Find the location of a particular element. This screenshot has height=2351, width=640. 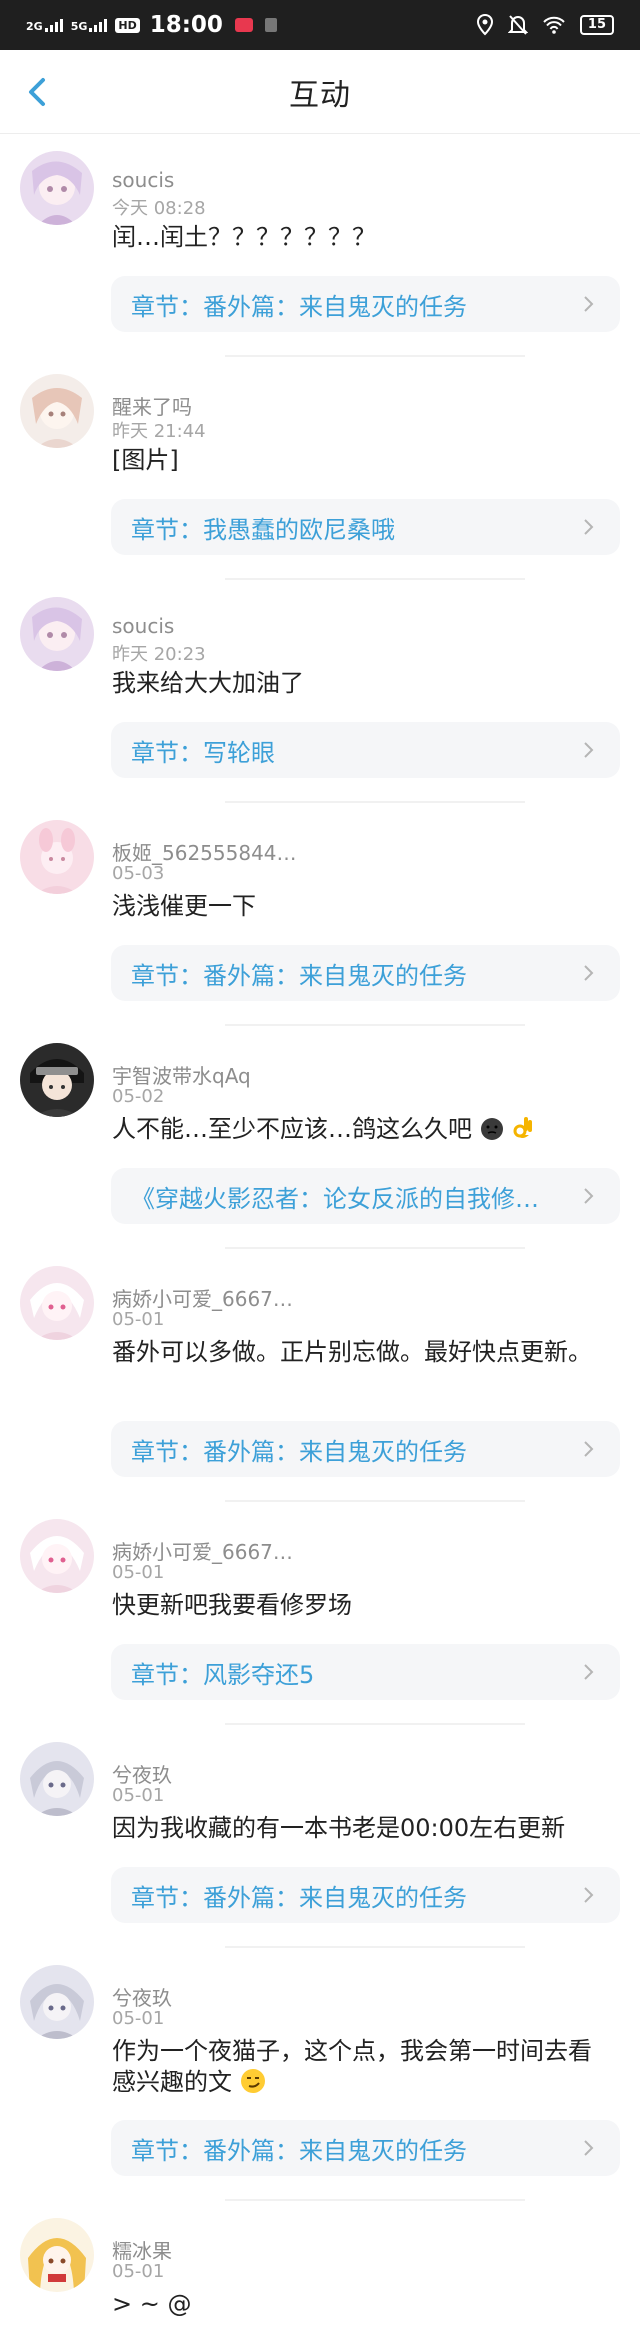

comment-text: 浅浅催更一下 is located at coordinates (184, 906).